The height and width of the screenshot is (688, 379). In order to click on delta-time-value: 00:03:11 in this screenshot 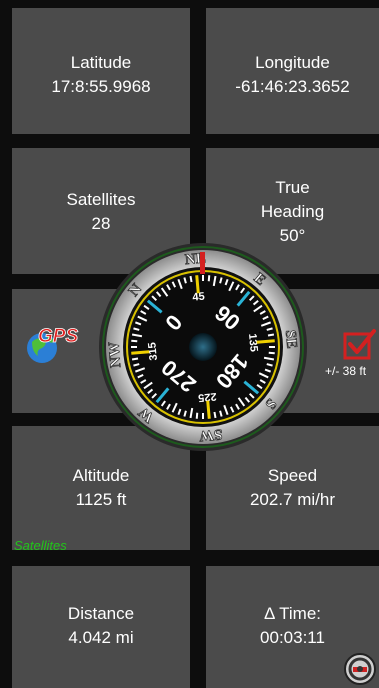, I will do `click(292, 637)`.